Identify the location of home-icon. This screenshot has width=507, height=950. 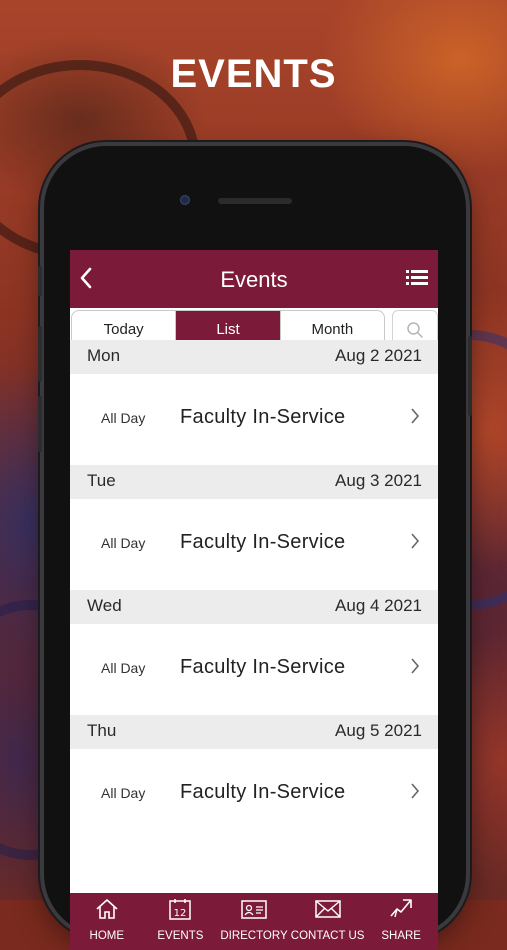
(107, 909).